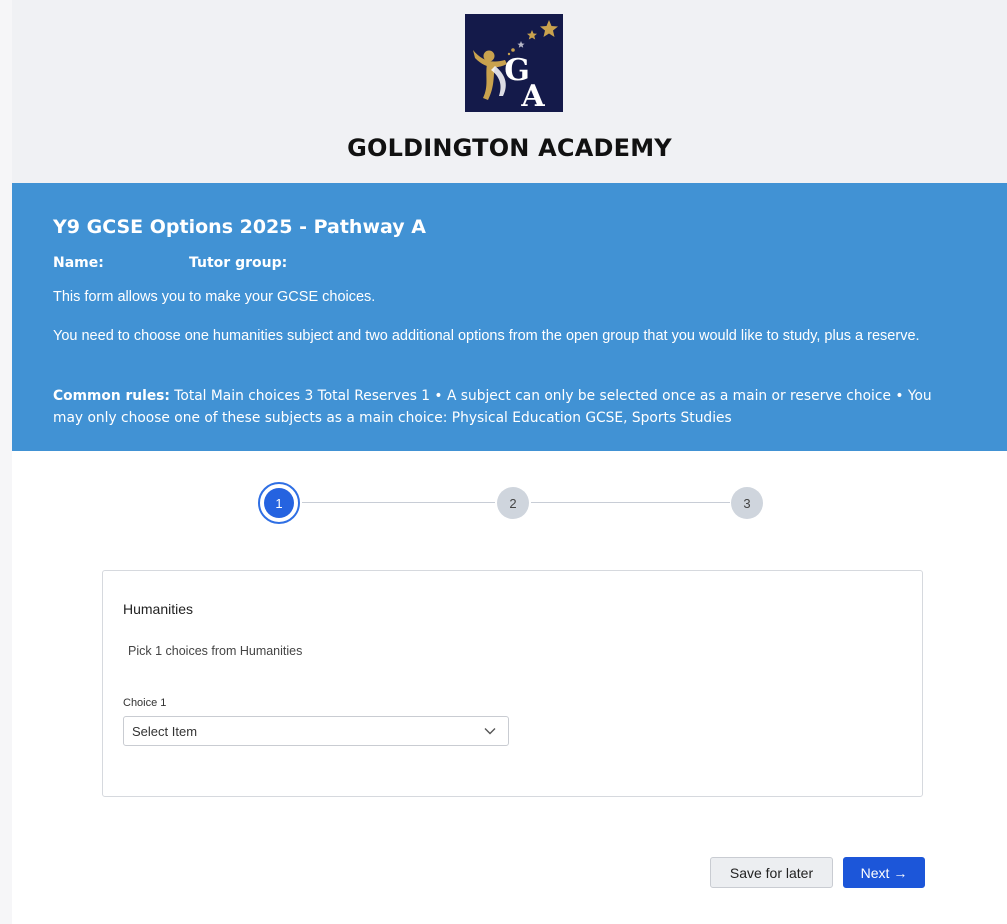 The width and height of the screenshot is (1007, 924). I want to click on step-1: 1, so click(279, 503).